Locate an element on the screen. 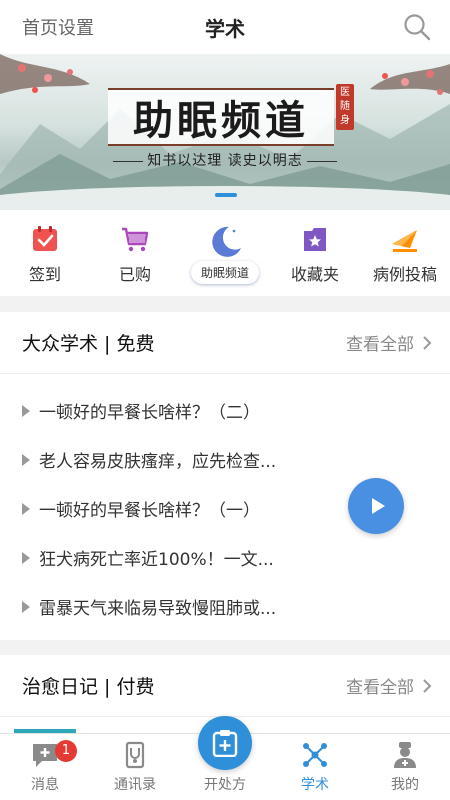 The image size is (450, 800). calendar-check-icon is located at coordinates (45, 238).